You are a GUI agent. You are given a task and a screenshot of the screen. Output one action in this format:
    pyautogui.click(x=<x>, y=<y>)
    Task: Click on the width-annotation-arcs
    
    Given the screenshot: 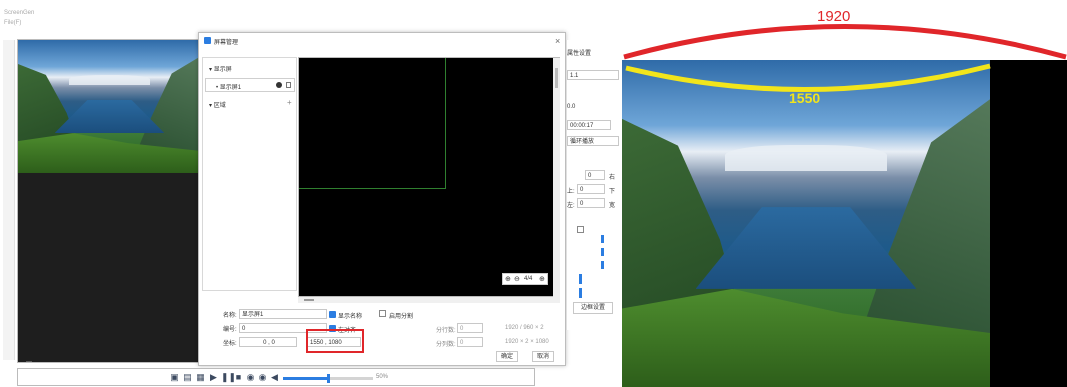 What is the action you would take?
    pyautogui.click(x=845, y=58)
    